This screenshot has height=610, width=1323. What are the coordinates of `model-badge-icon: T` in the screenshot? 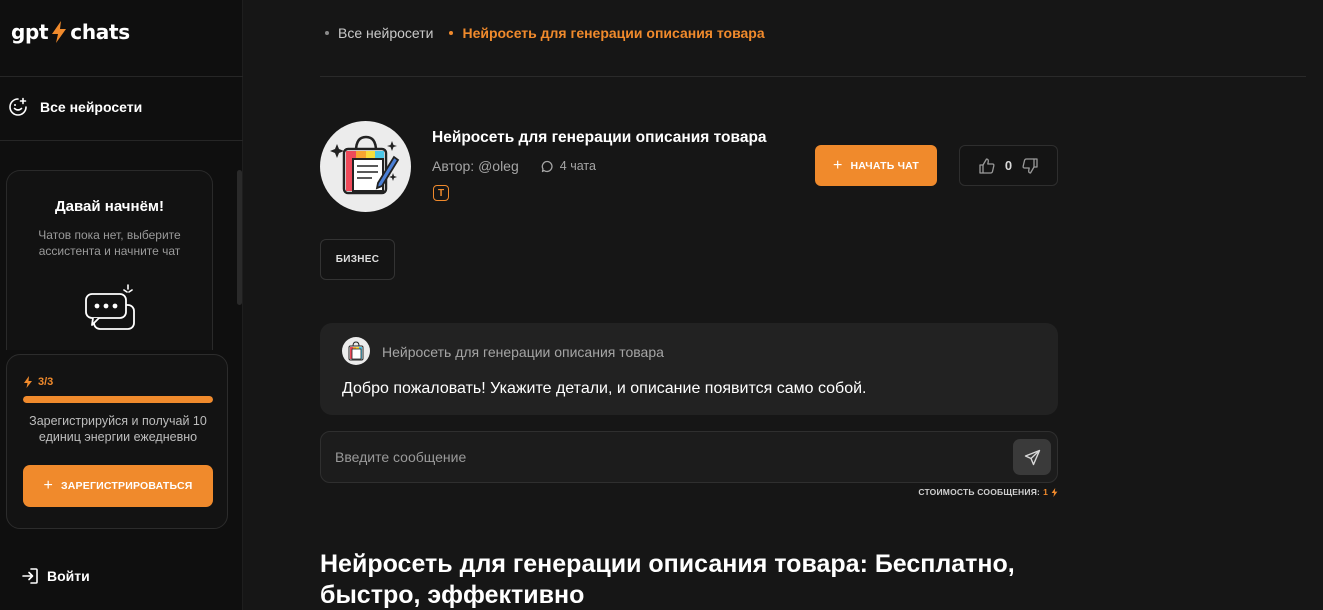 It's located at (441, 193).